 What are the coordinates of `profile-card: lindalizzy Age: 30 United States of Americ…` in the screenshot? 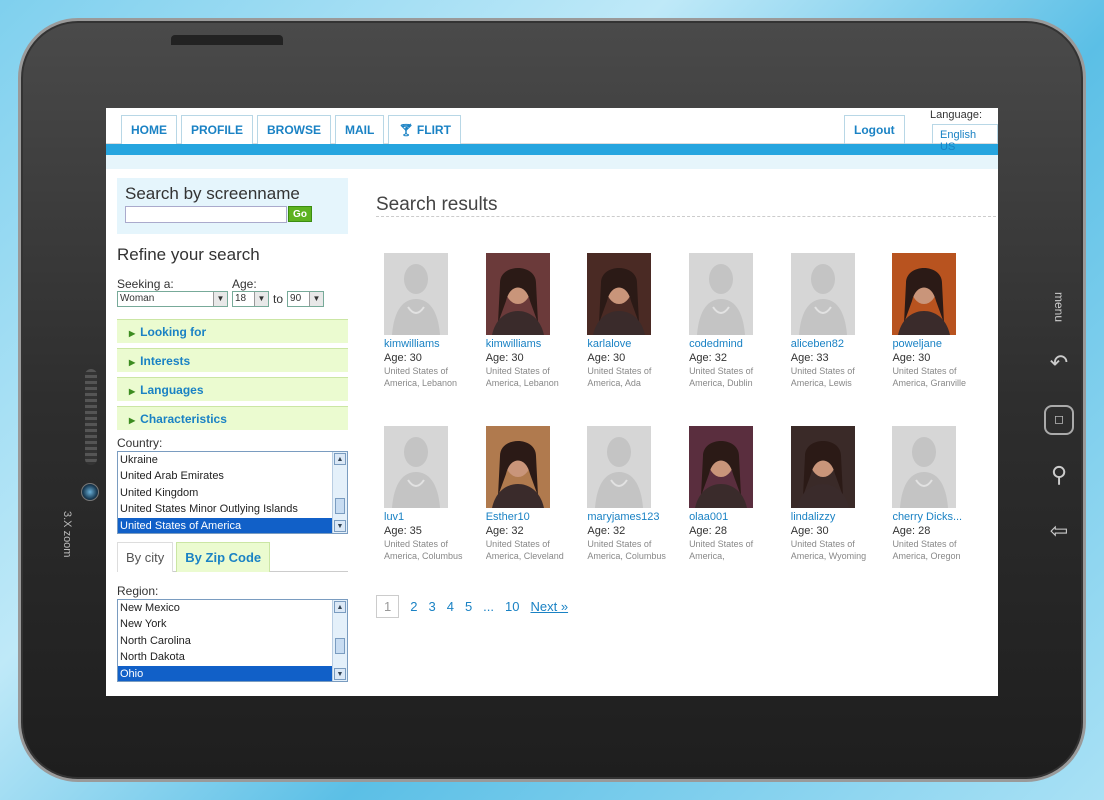 It's located at (834, 512).